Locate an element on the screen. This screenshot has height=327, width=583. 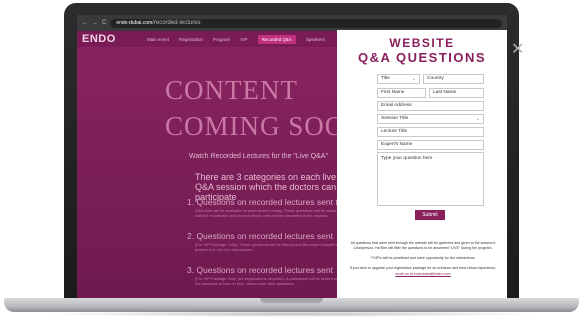
url-host: endo-dubai.com is located at coordinates (134, 22).